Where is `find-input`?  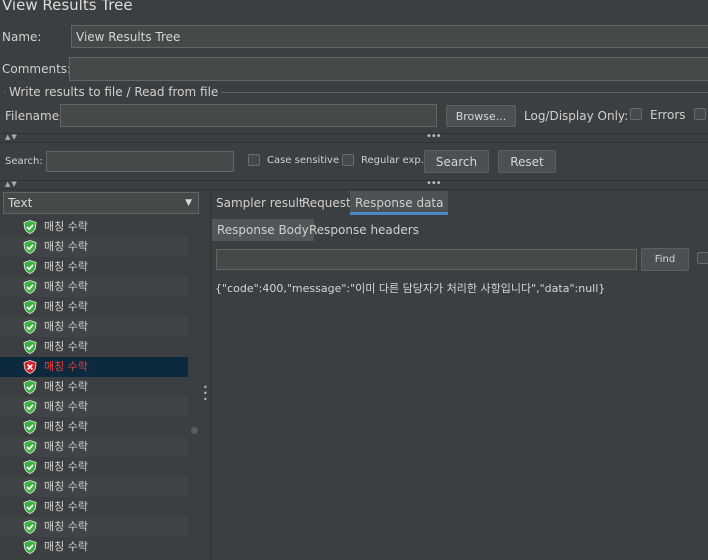
find-input is located at coordinates (426, 259).